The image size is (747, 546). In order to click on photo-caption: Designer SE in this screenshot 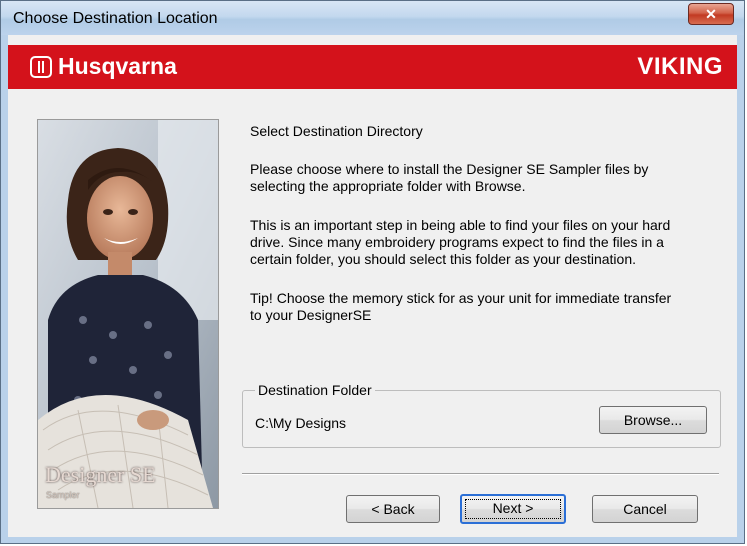, I will do `click(100, 474)`.